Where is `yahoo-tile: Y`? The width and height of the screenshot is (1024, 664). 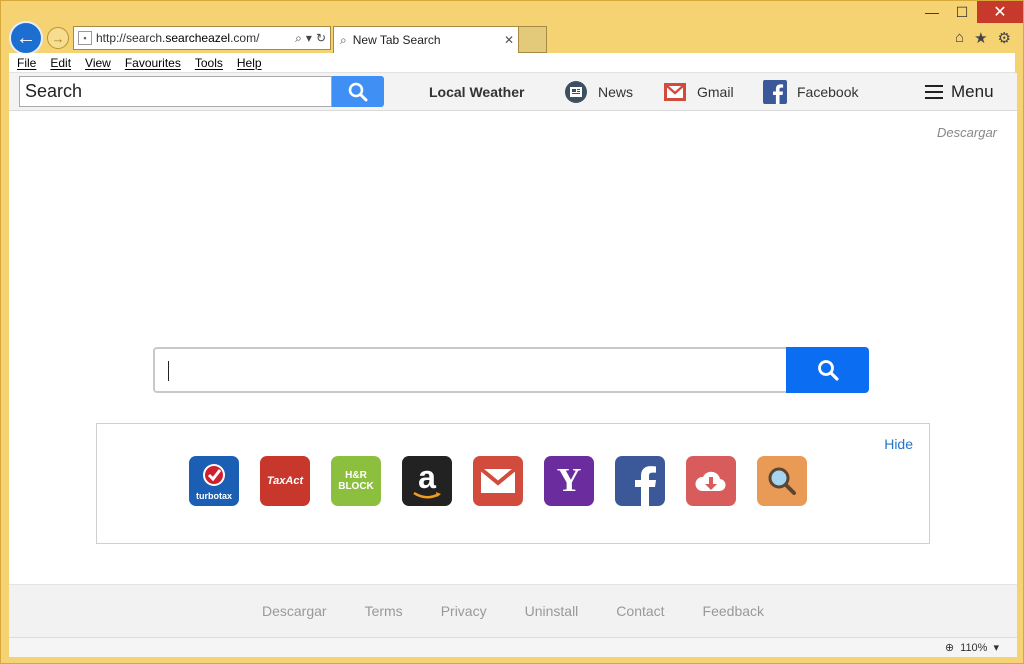
yahoo-tile: Y is located at coordinates (569, 481).